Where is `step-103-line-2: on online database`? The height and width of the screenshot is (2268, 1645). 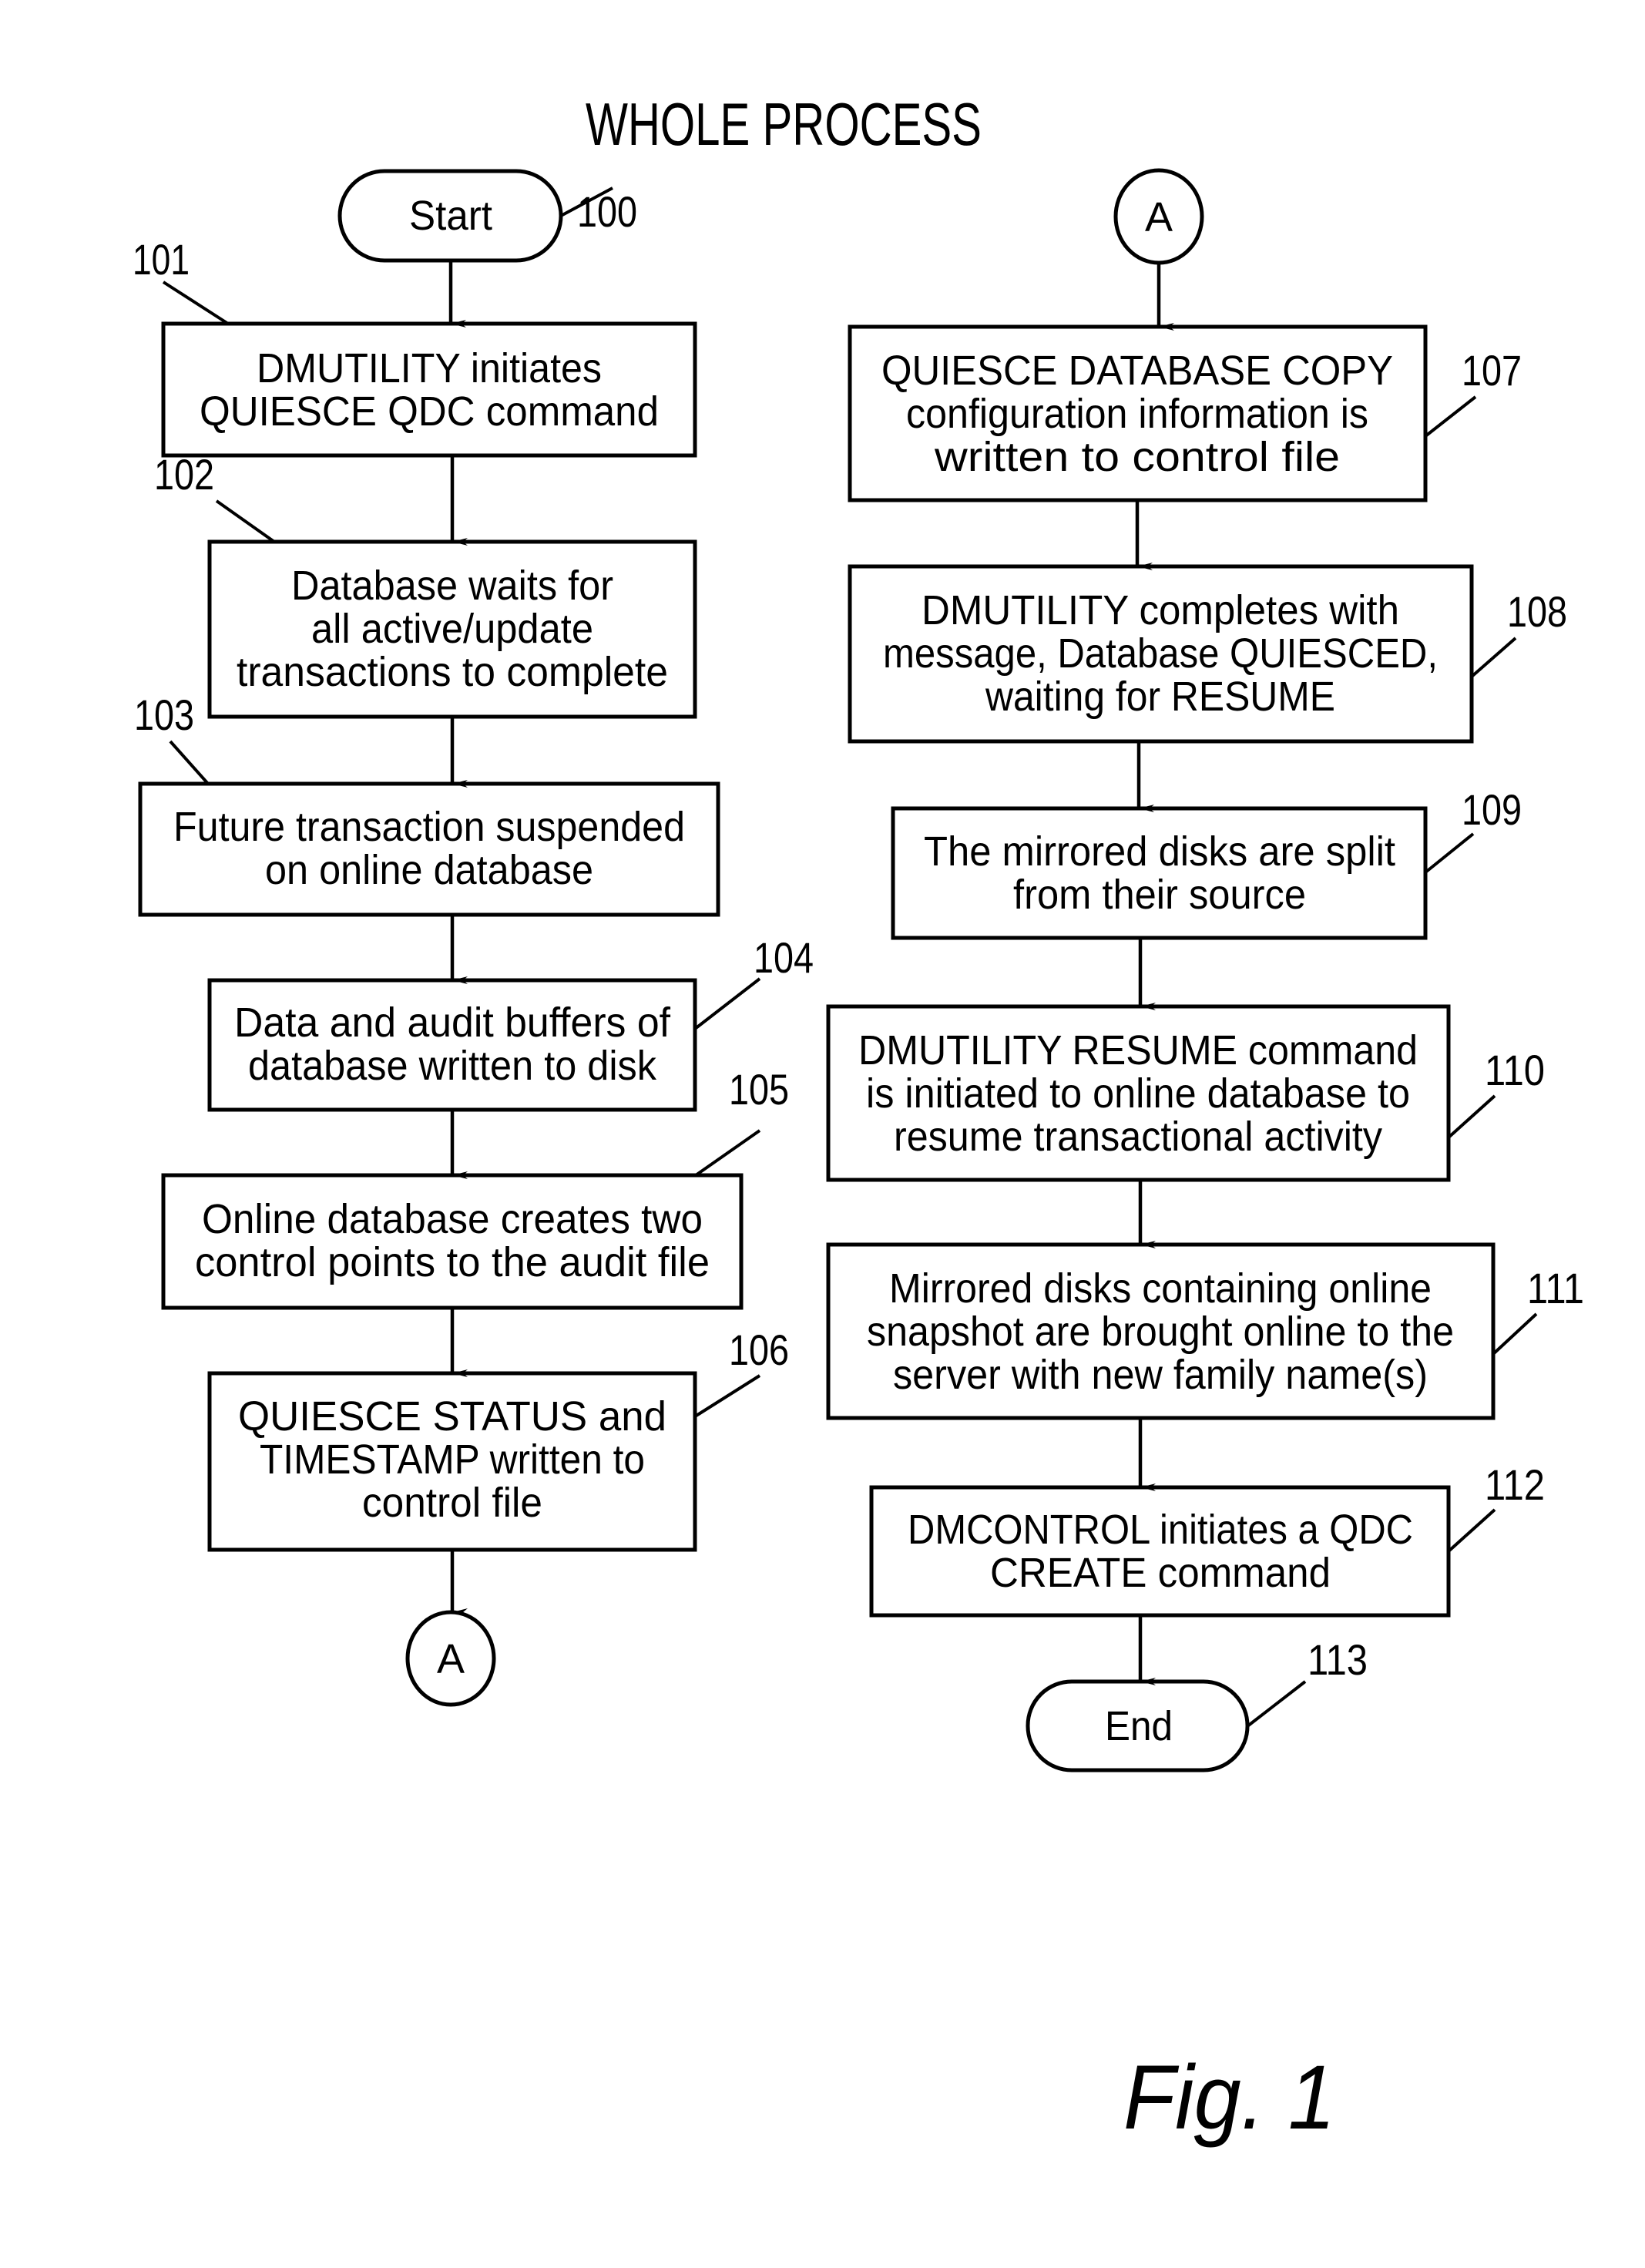
step-103-line-2: on online database is located at coordinates (429, 870).